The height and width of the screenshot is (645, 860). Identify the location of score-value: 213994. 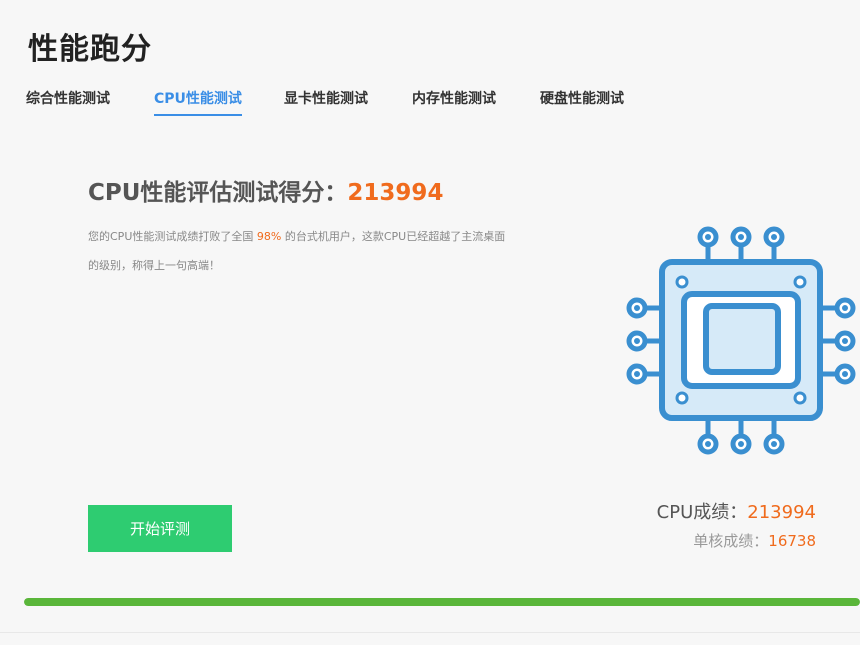
(395, 193).